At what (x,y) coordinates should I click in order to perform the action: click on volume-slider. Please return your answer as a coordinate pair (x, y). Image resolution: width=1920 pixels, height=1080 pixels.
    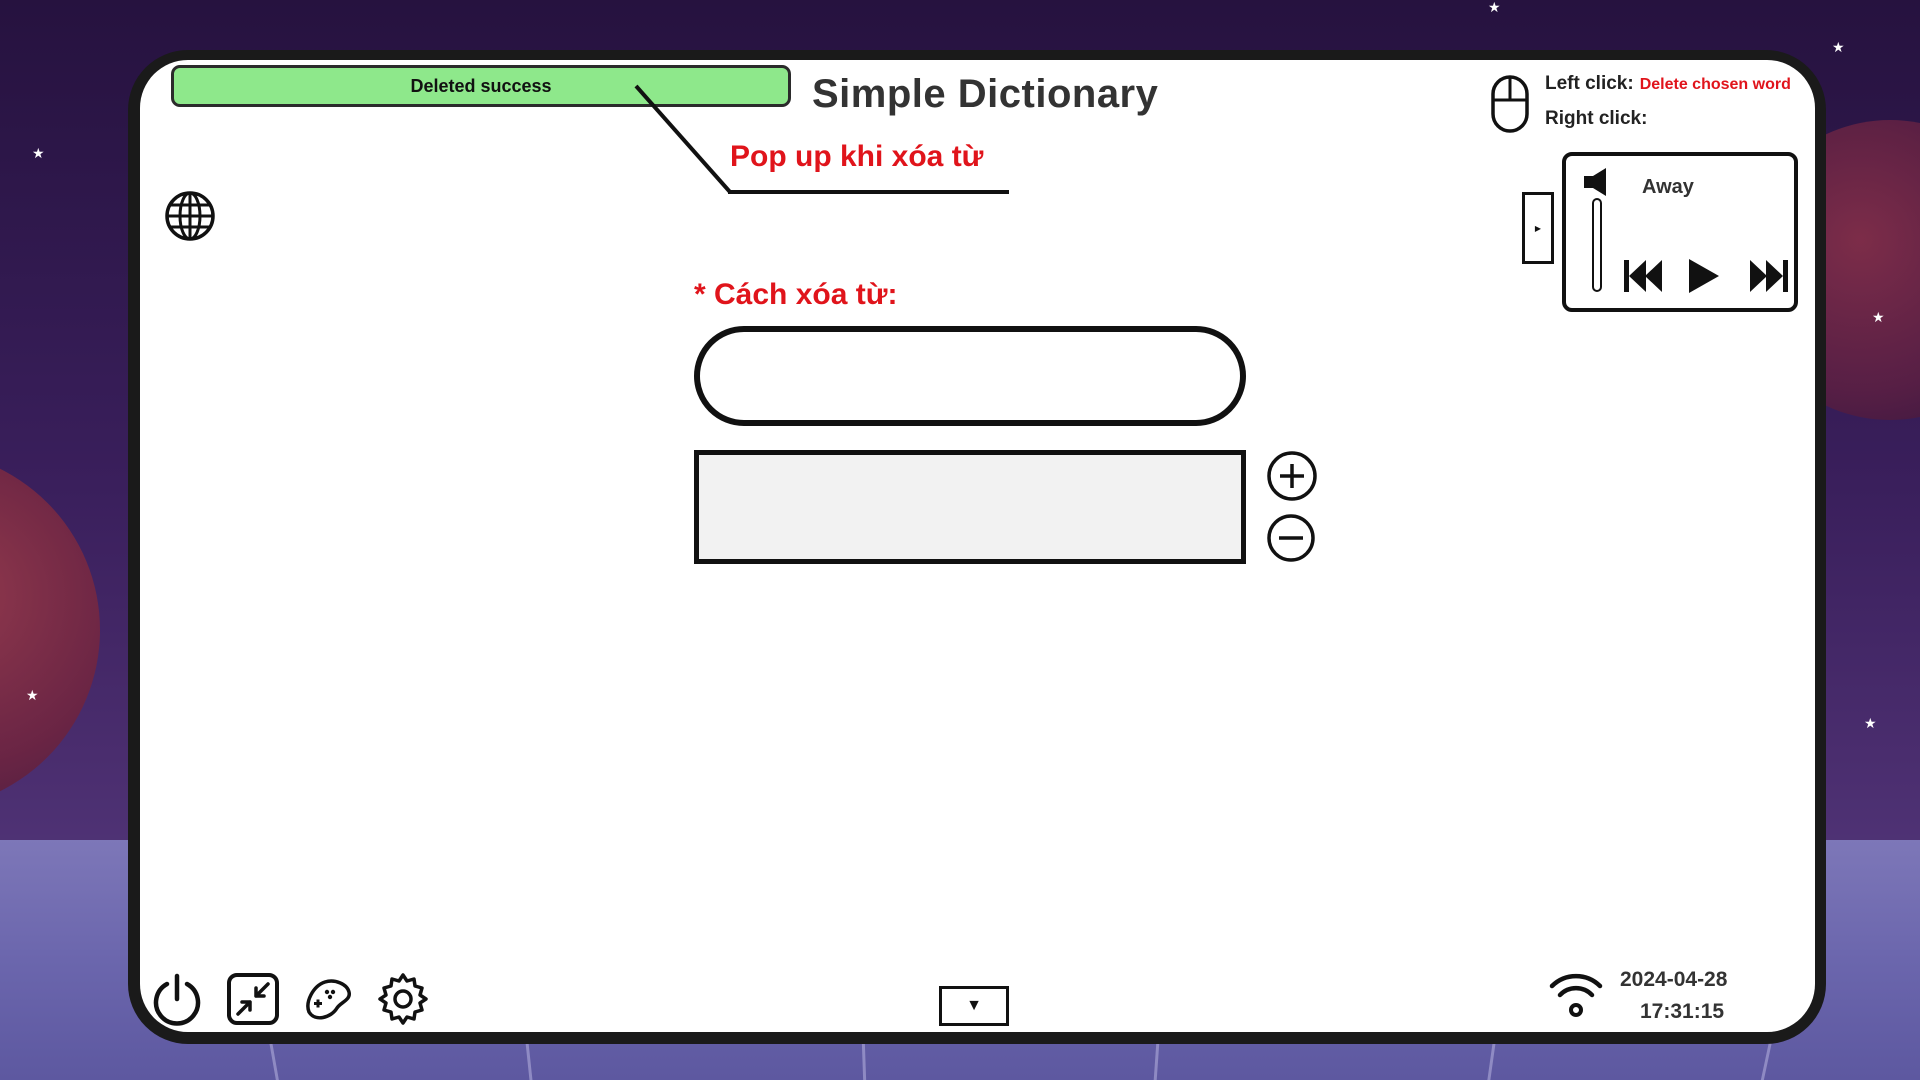
    Looking at the image, I should click on (1597, 245).